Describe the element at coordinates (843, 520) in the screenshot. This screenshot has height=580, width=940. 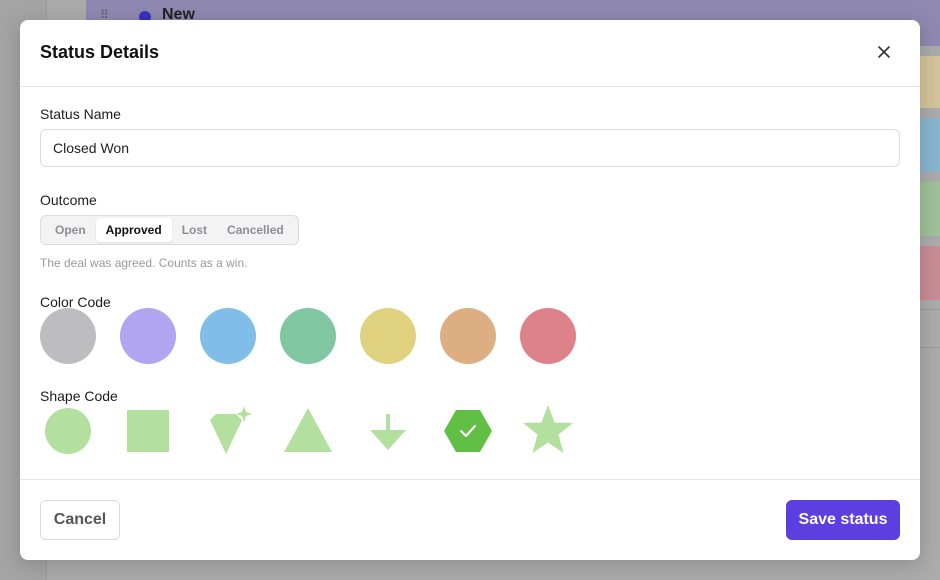
I see `save-status-button: Save status` at that location.